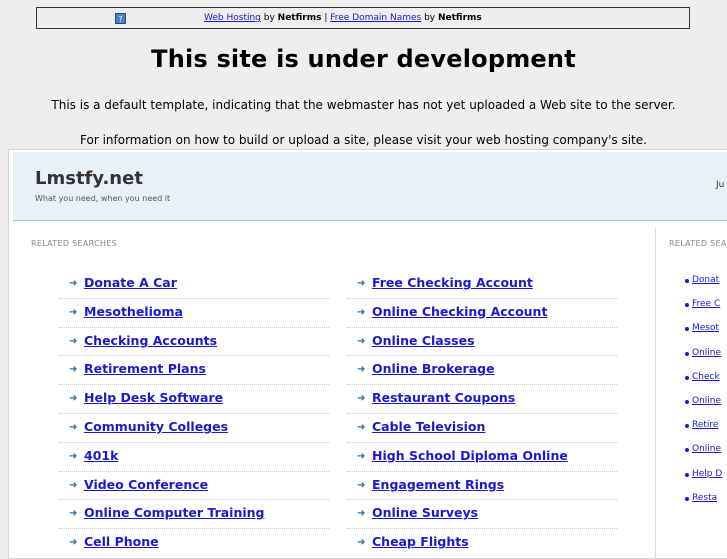 The image size is (727, 559). I want to click on side-search-link: Check, so click(706, 377).